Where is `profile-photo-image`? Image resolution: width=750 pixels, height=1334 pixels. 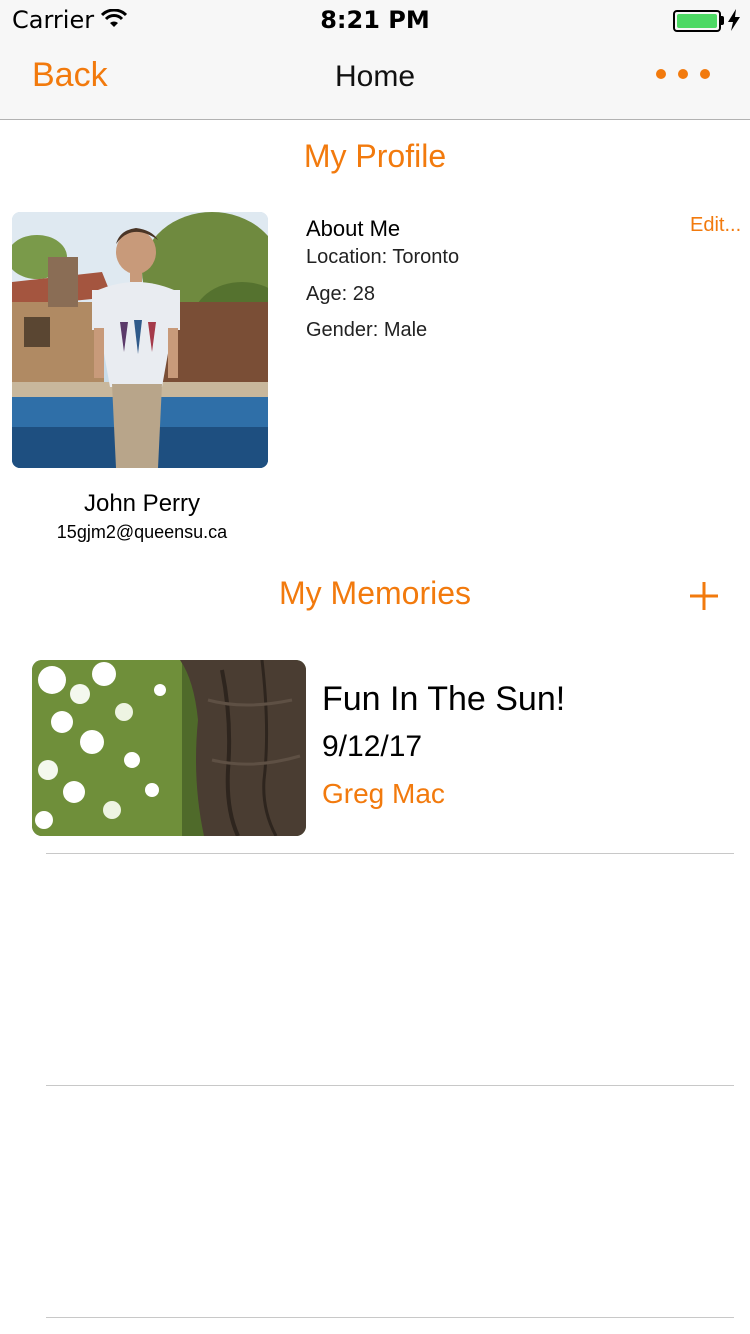 profile-photo-image is located at coordinates (140, 340).